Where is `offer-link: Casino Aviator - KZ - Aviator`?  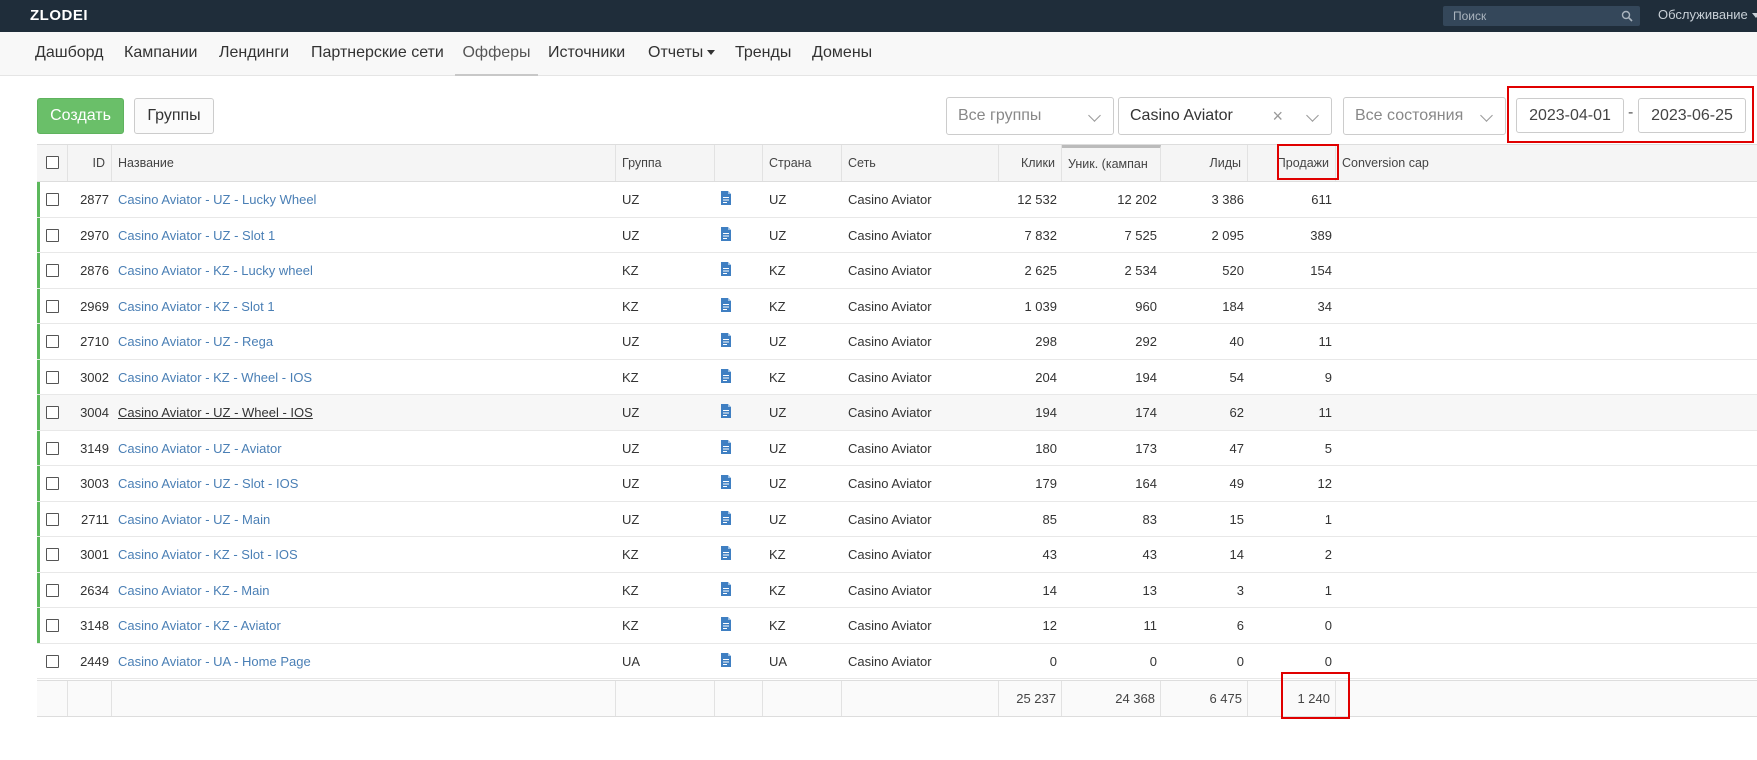
offer-link: Casino Aviator - KZ - Aviator is located at coordinates (199, 625).